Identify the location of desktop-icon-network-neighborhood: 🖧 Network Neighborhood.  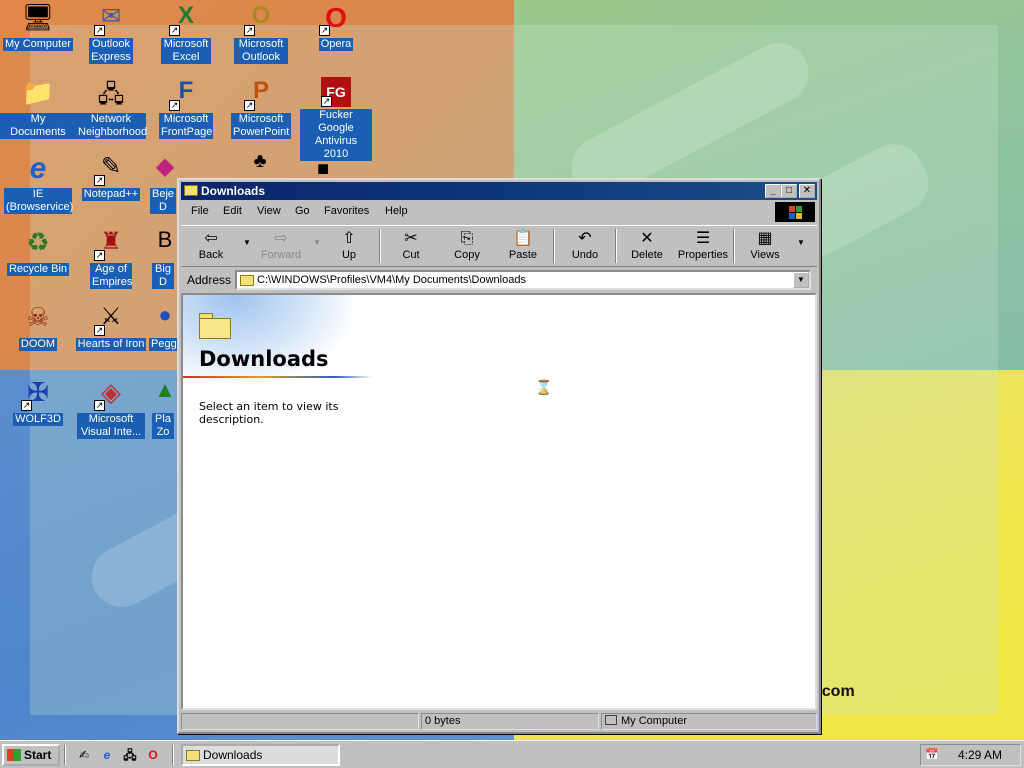
(111, 108).